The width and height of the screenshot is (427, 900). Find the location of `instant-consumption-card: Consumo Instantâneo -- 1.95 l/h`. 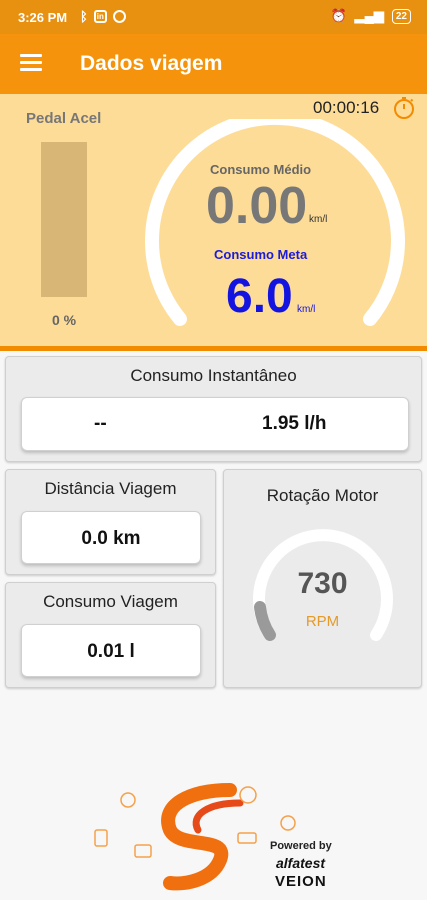

instant-consumption-card: Consumo Instantâneo -- 1.95 l/h is located at coordinates (213, 409).